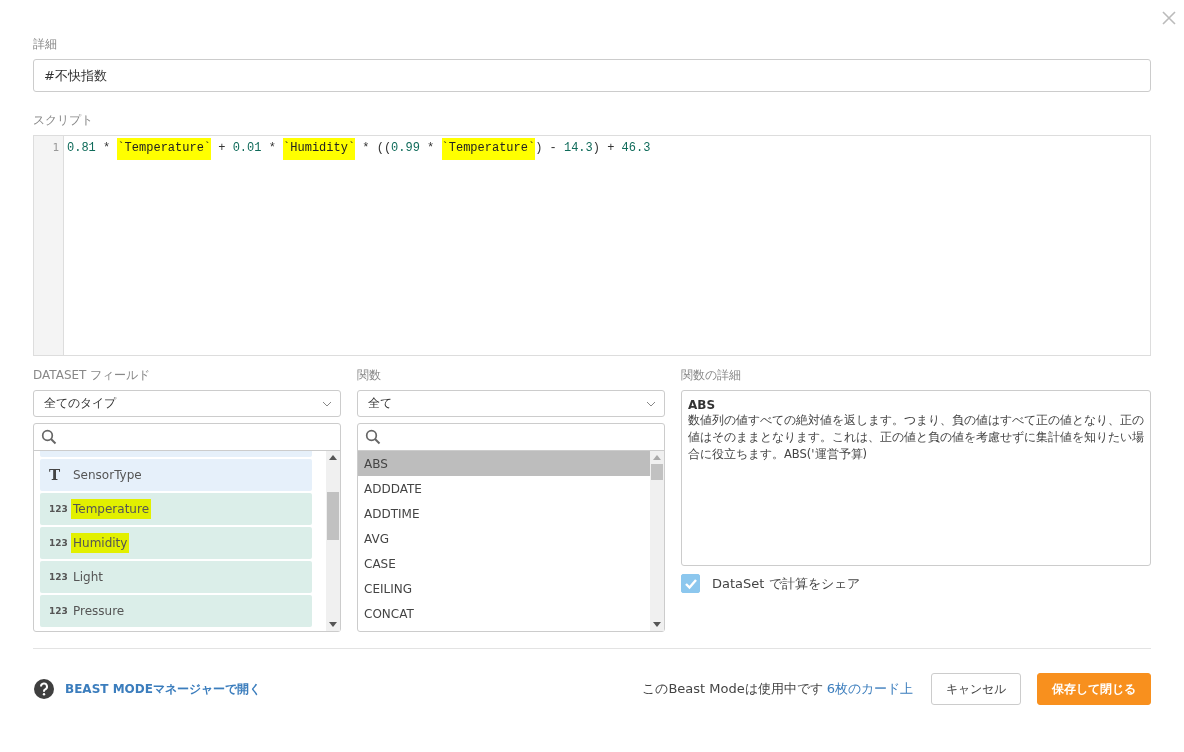  Describe the element at coordinates (176, 543) in the screenshot. I see `field-item: 123 Humidity` at that location.